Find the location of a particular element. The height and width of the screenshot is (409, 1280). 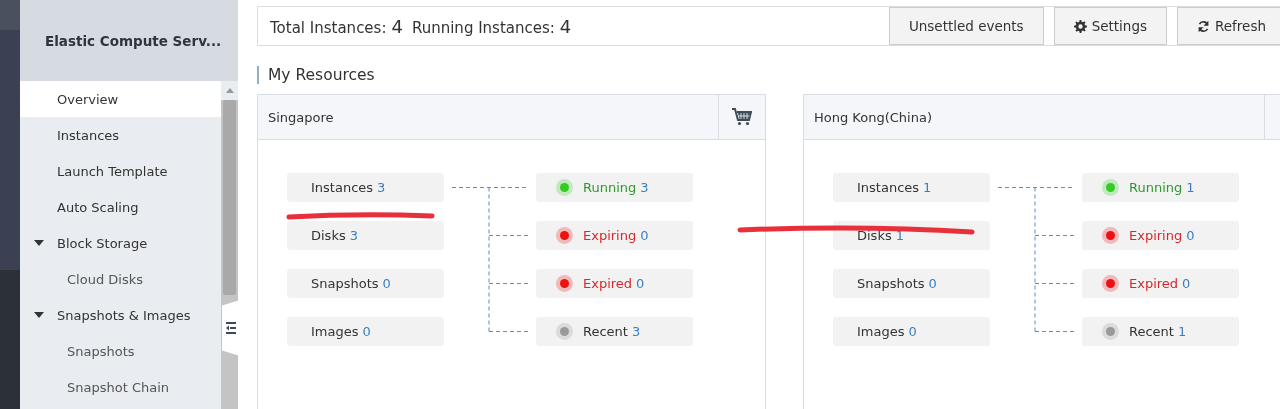

region-name: Hong Kong(China) is located at coordinates (872, 117).